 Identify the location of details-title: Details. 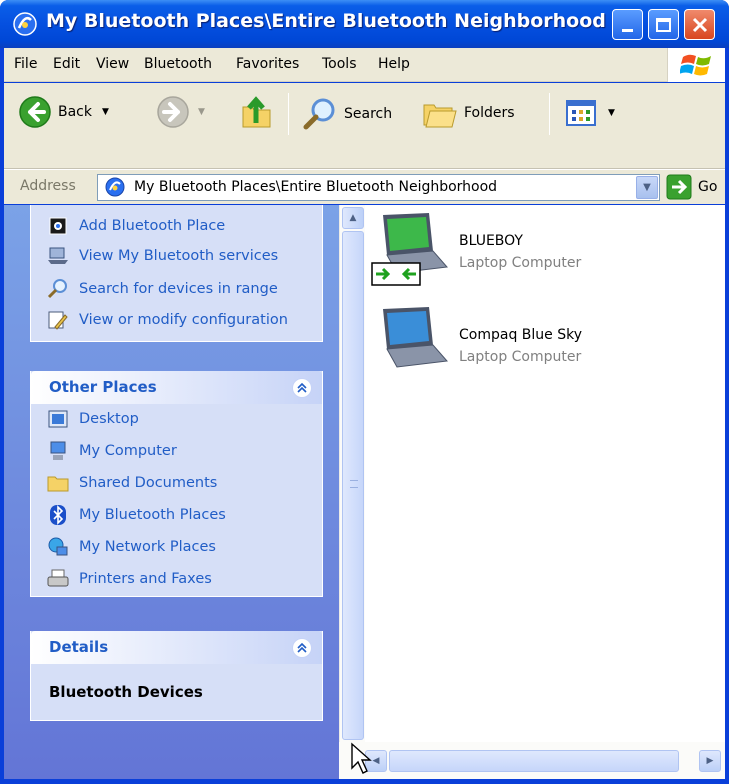
(79, 647).